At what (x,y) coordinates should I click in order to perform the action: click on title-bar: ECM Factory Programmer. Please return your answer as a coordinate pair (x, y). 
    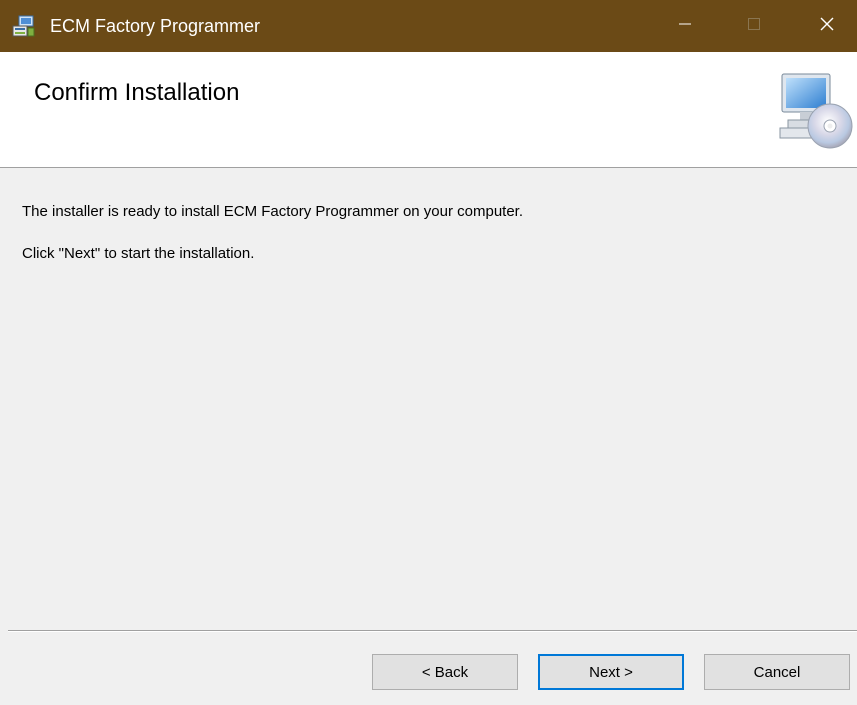
    Looking at the image, I should click on (428, 26).